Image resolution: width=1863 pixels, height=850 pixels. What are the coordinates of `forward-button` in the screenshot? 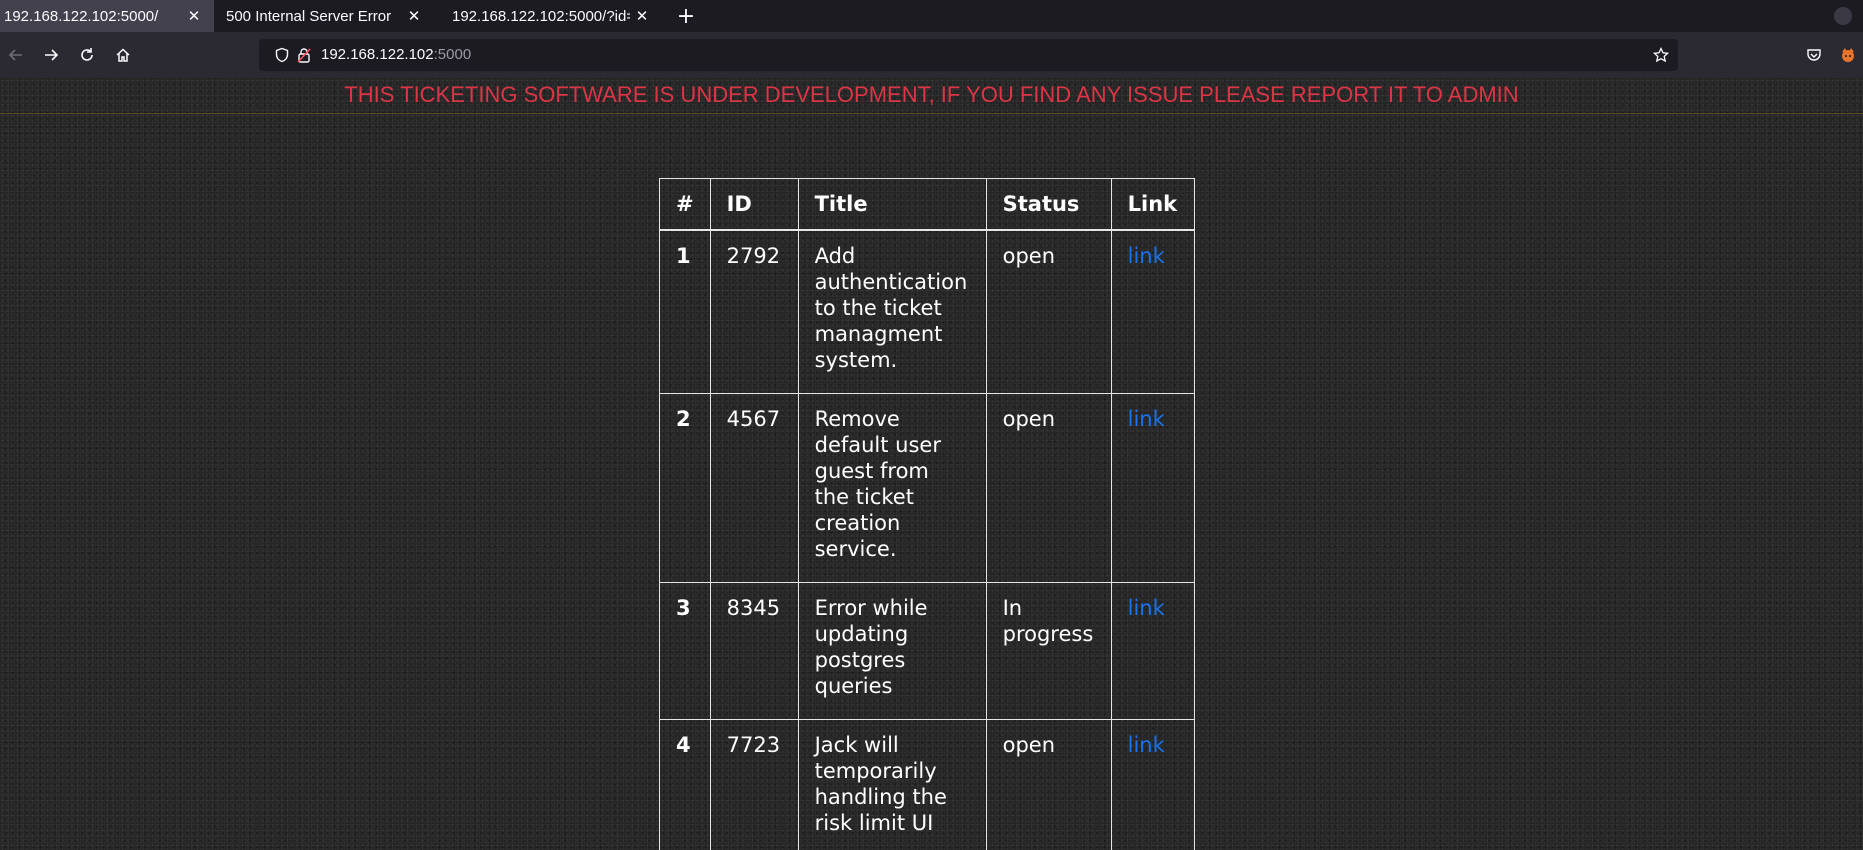 It's located at (51, 55).